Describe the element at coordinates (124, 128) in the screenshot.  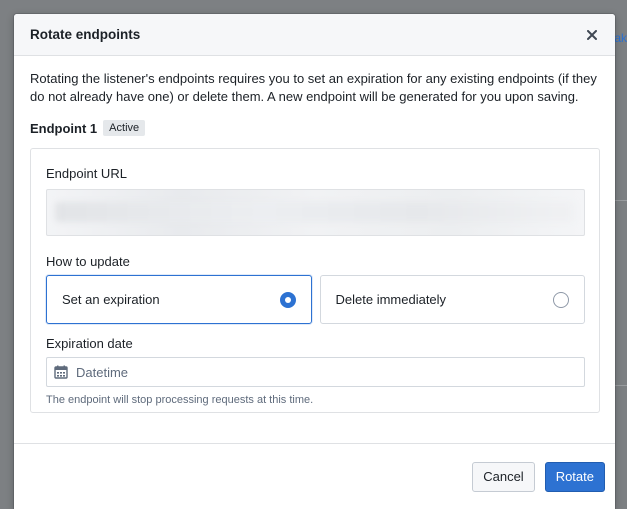
I see `status-badge: Active` at that location.